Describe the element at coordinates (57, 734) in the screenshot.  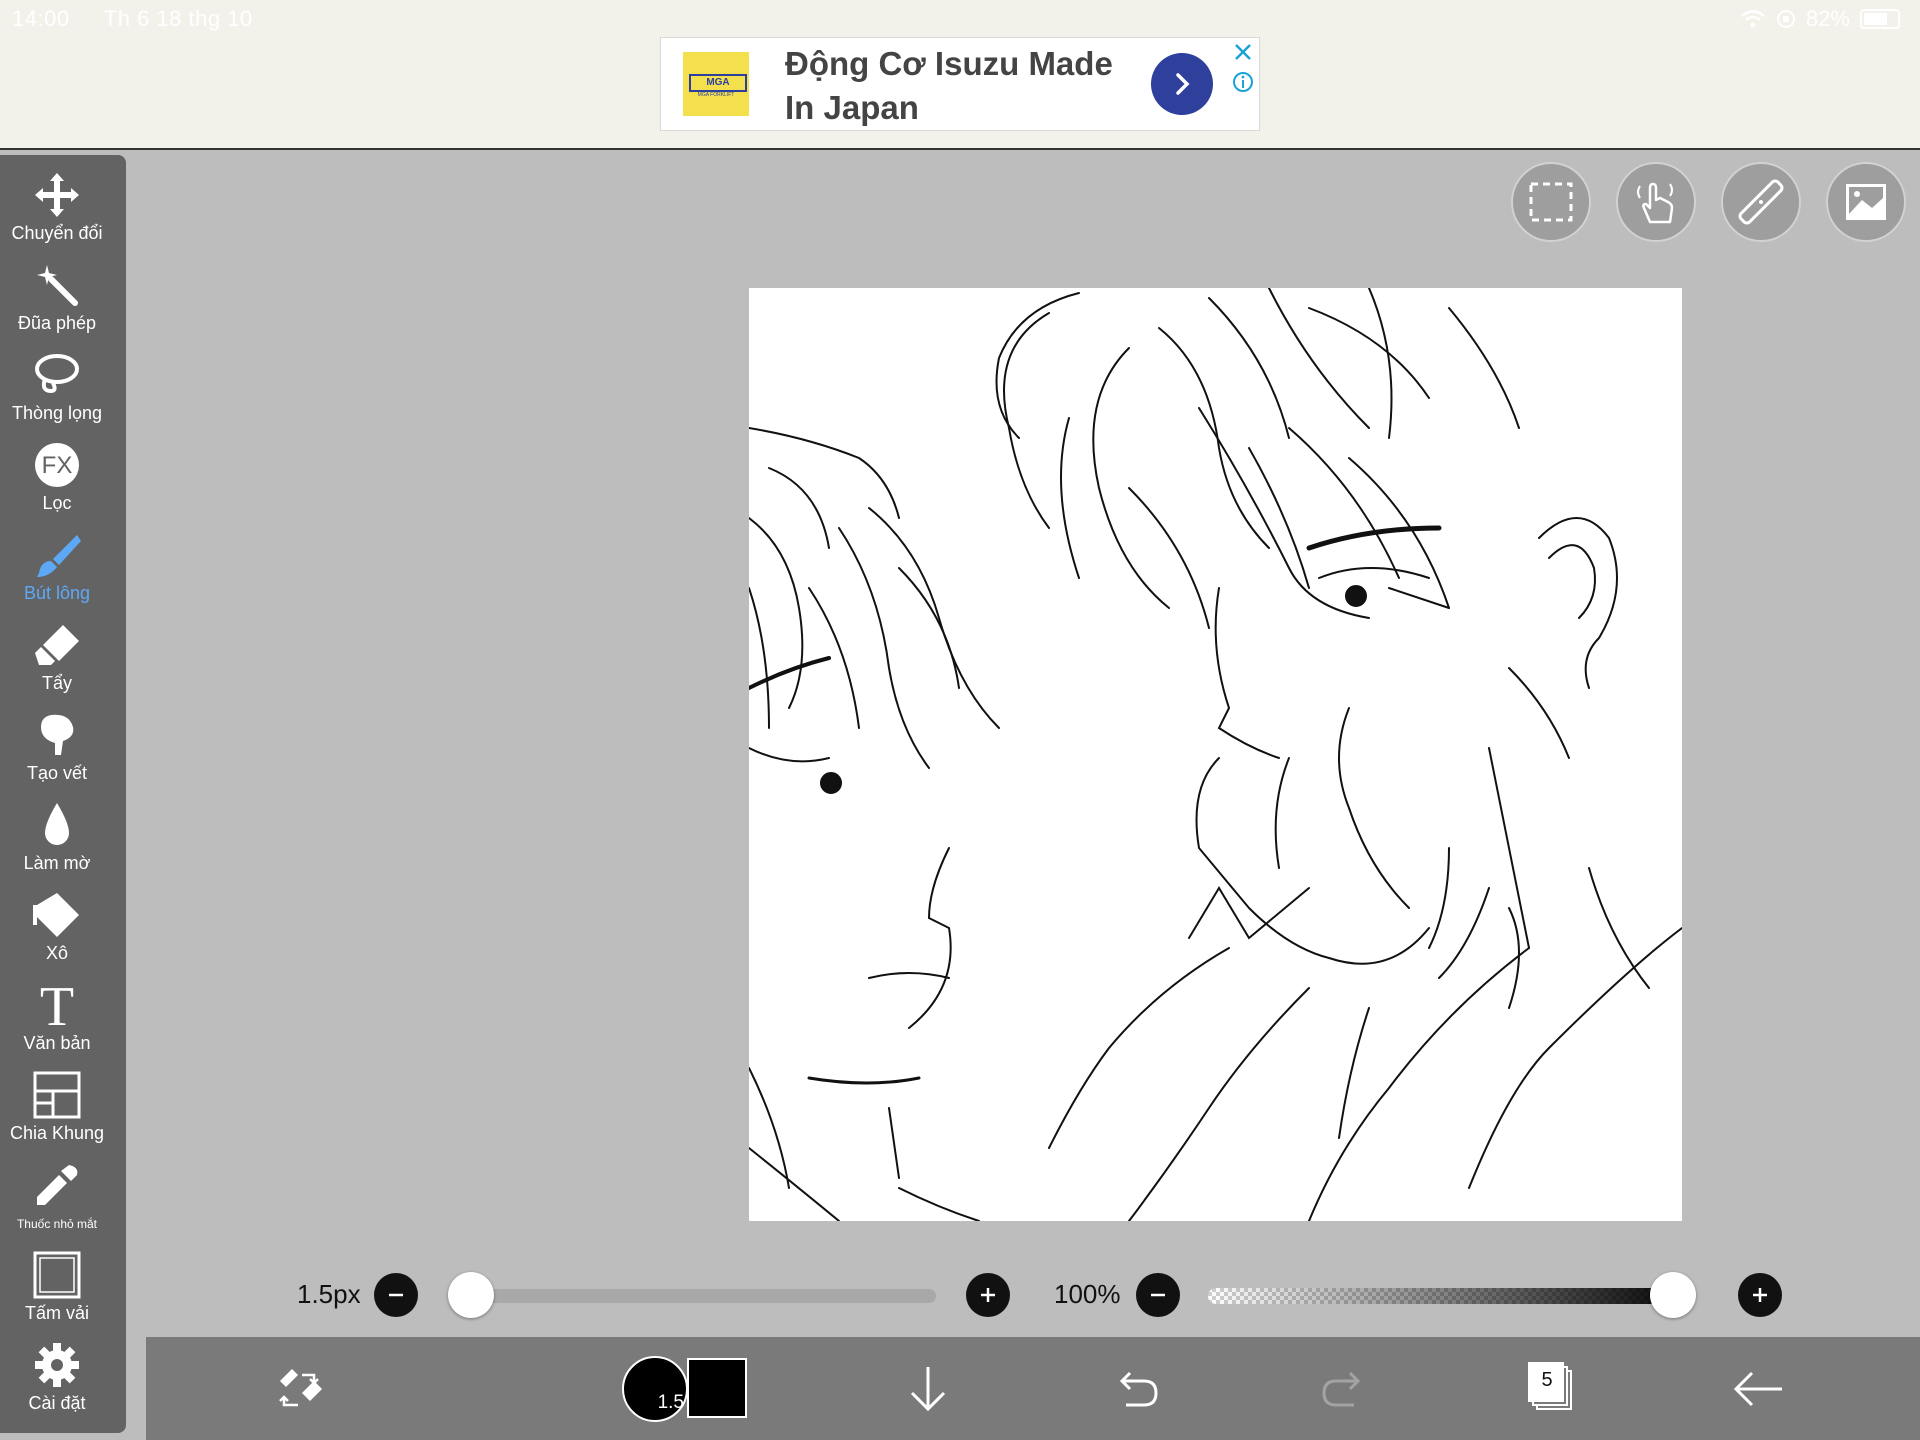
I see `smudge-icon` at that location.